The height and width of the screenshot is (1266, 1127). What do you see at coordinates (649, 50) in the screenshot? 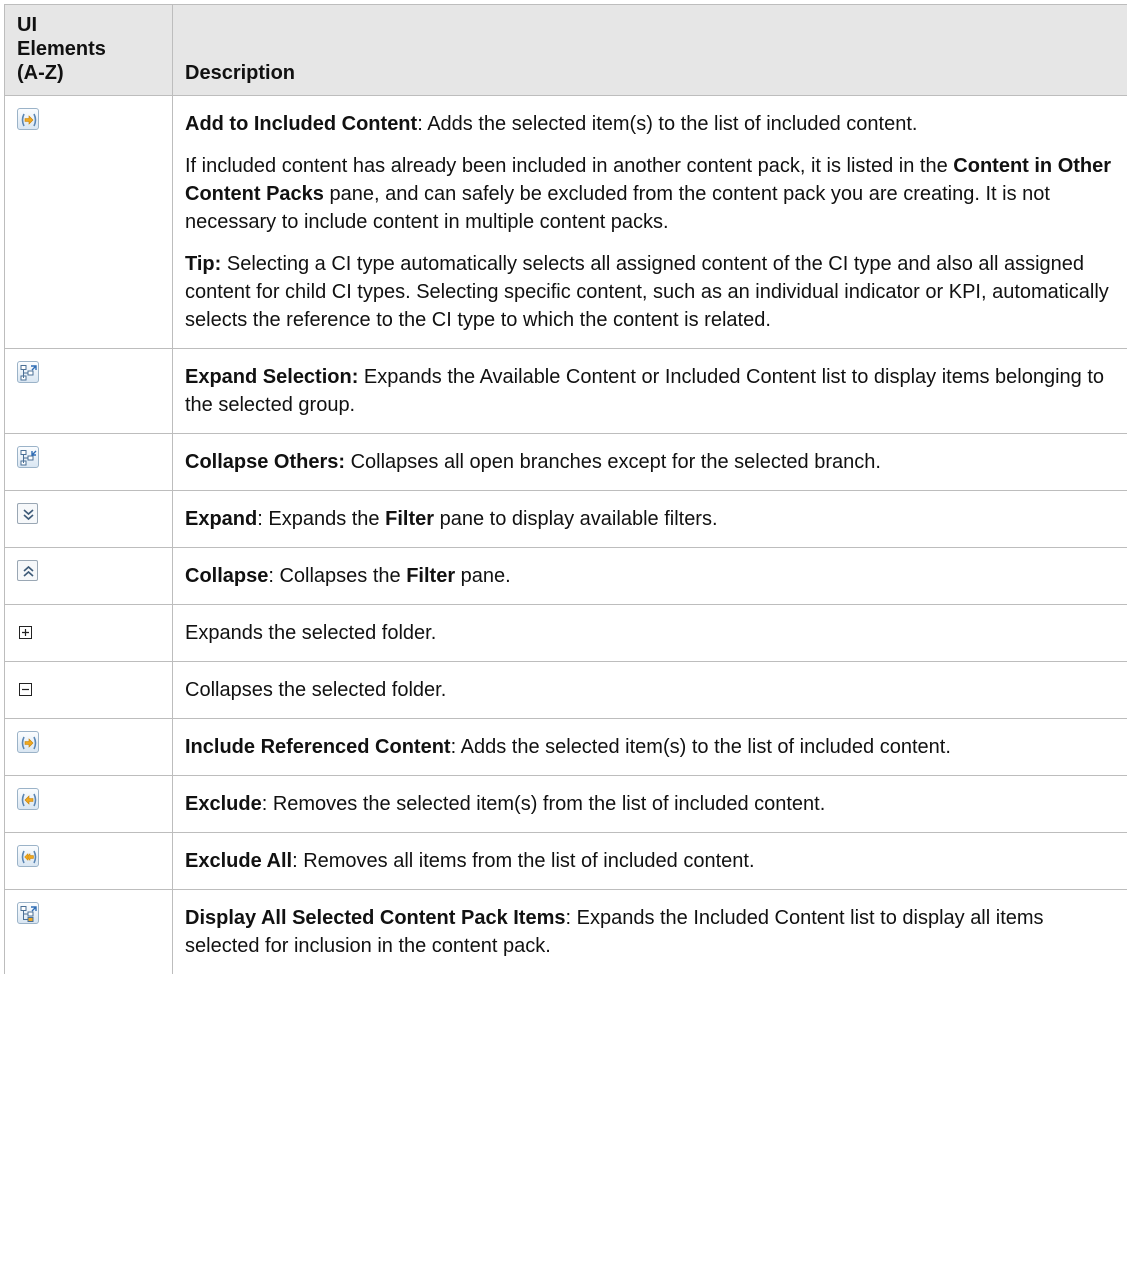
I see `column-header-description: Description` at bounding box center [649, 50].